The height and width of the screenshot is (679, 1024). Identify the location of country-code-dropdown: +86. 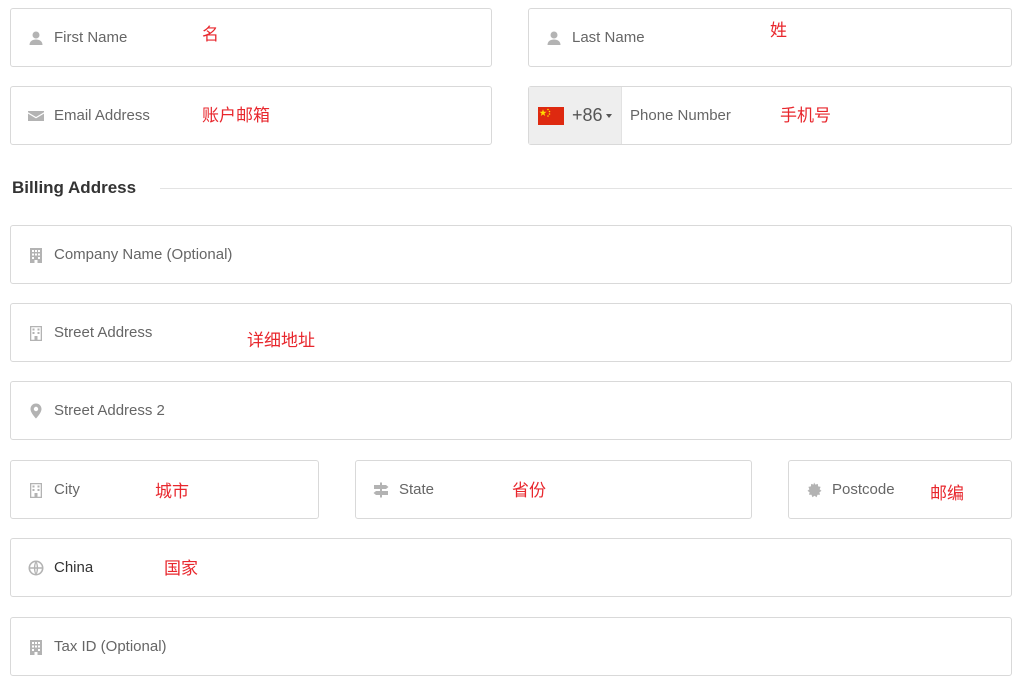
(575, 115).